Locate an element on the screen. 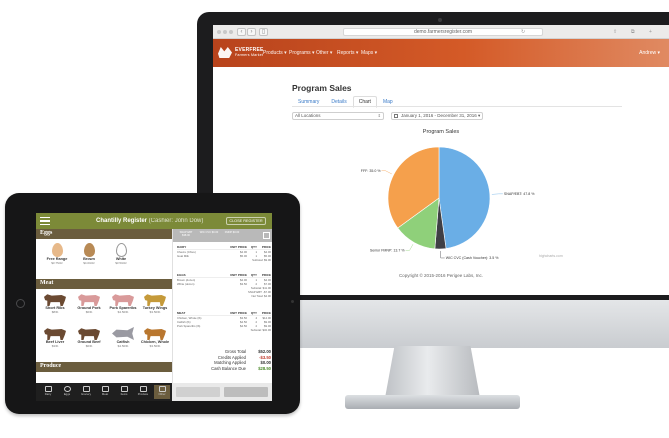 The image size is (669, 438). line-name: Pork Spareribs (lb) is located at coordinates (189, 326).